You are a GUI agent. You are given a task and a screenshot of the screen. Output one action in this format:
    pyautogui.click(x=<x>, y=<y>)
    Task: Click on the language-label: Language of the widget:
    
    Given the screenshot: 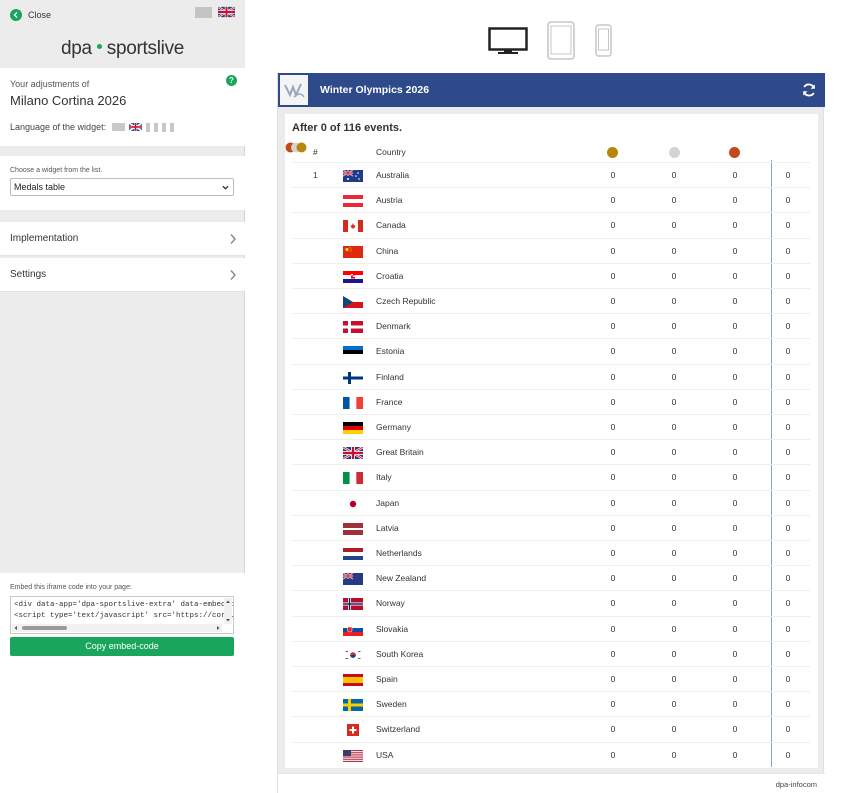 What is the action you would take?
    pyautogui.click(x=58, y=127)
    